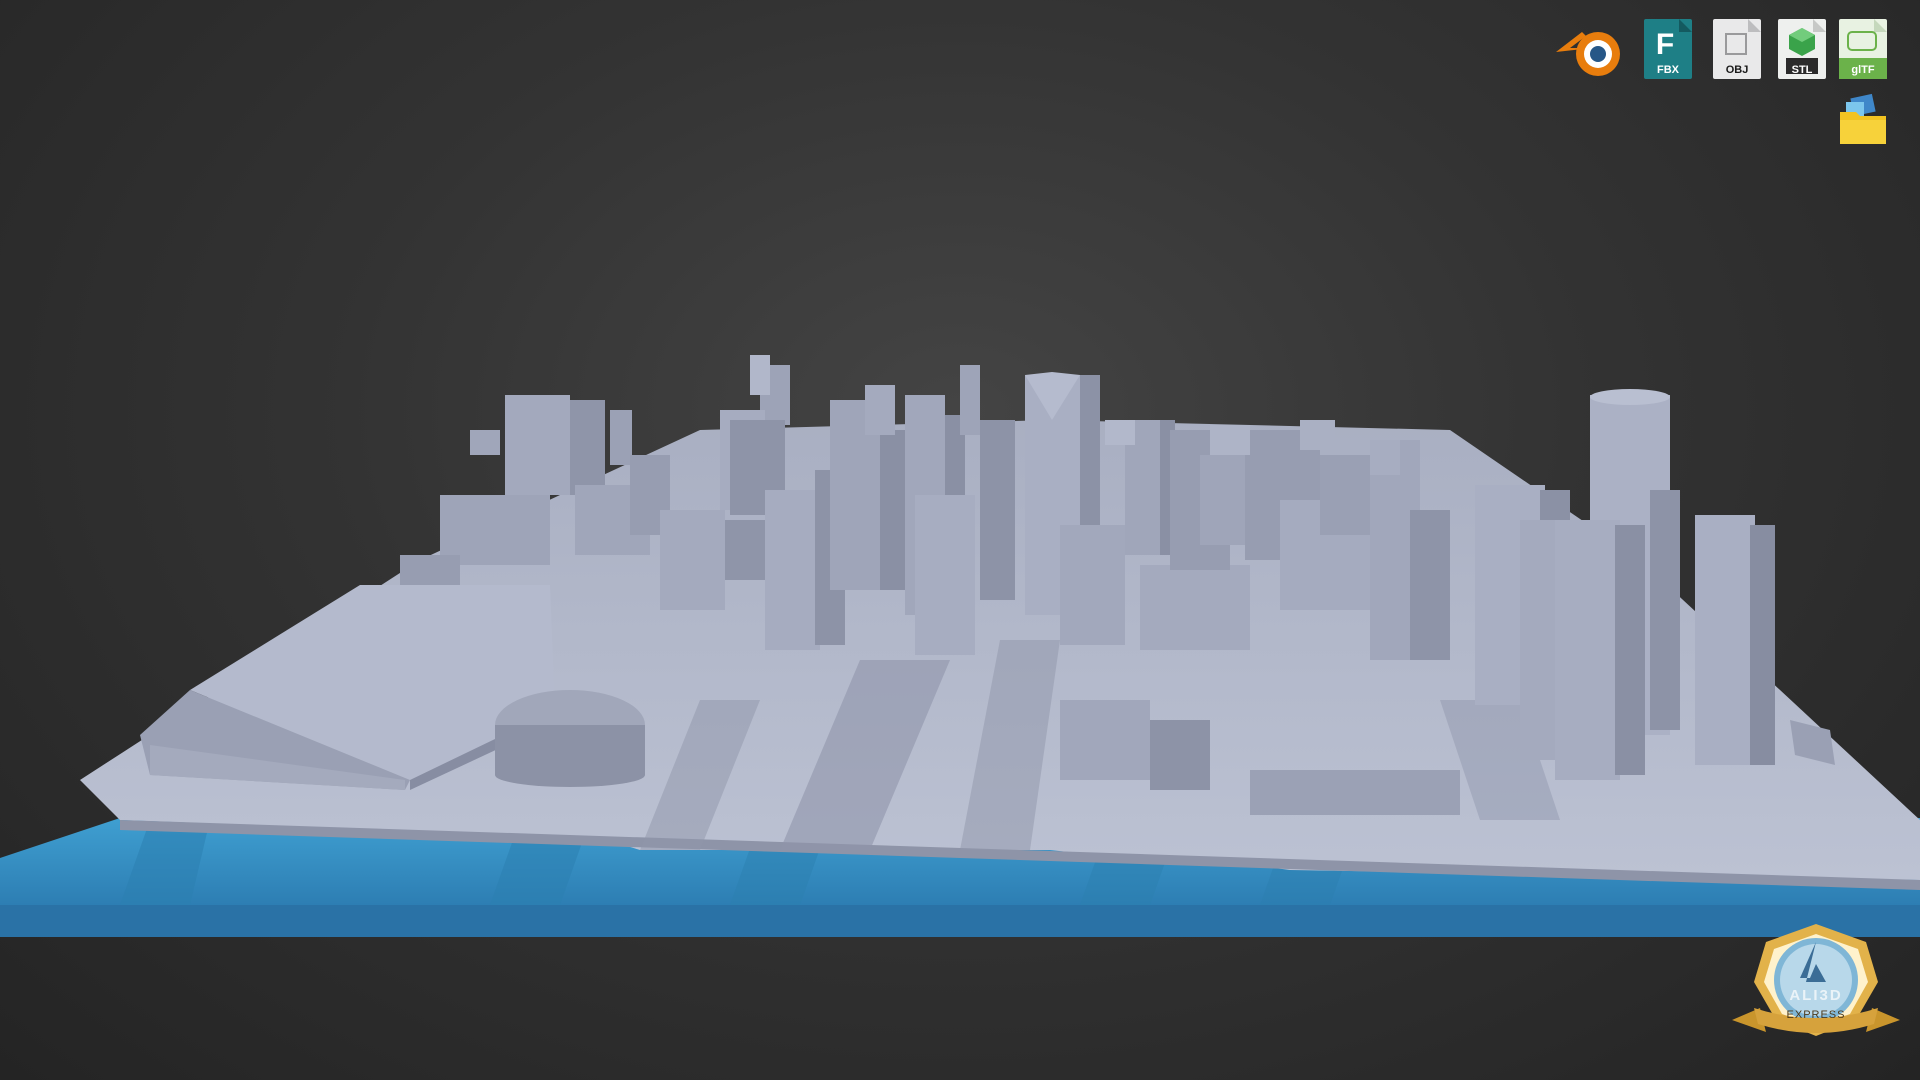  What do you see at coordinates (1737, 70) in the screenshot?
I see `obj-label: OBJ` at bounding box center [1737, 70].